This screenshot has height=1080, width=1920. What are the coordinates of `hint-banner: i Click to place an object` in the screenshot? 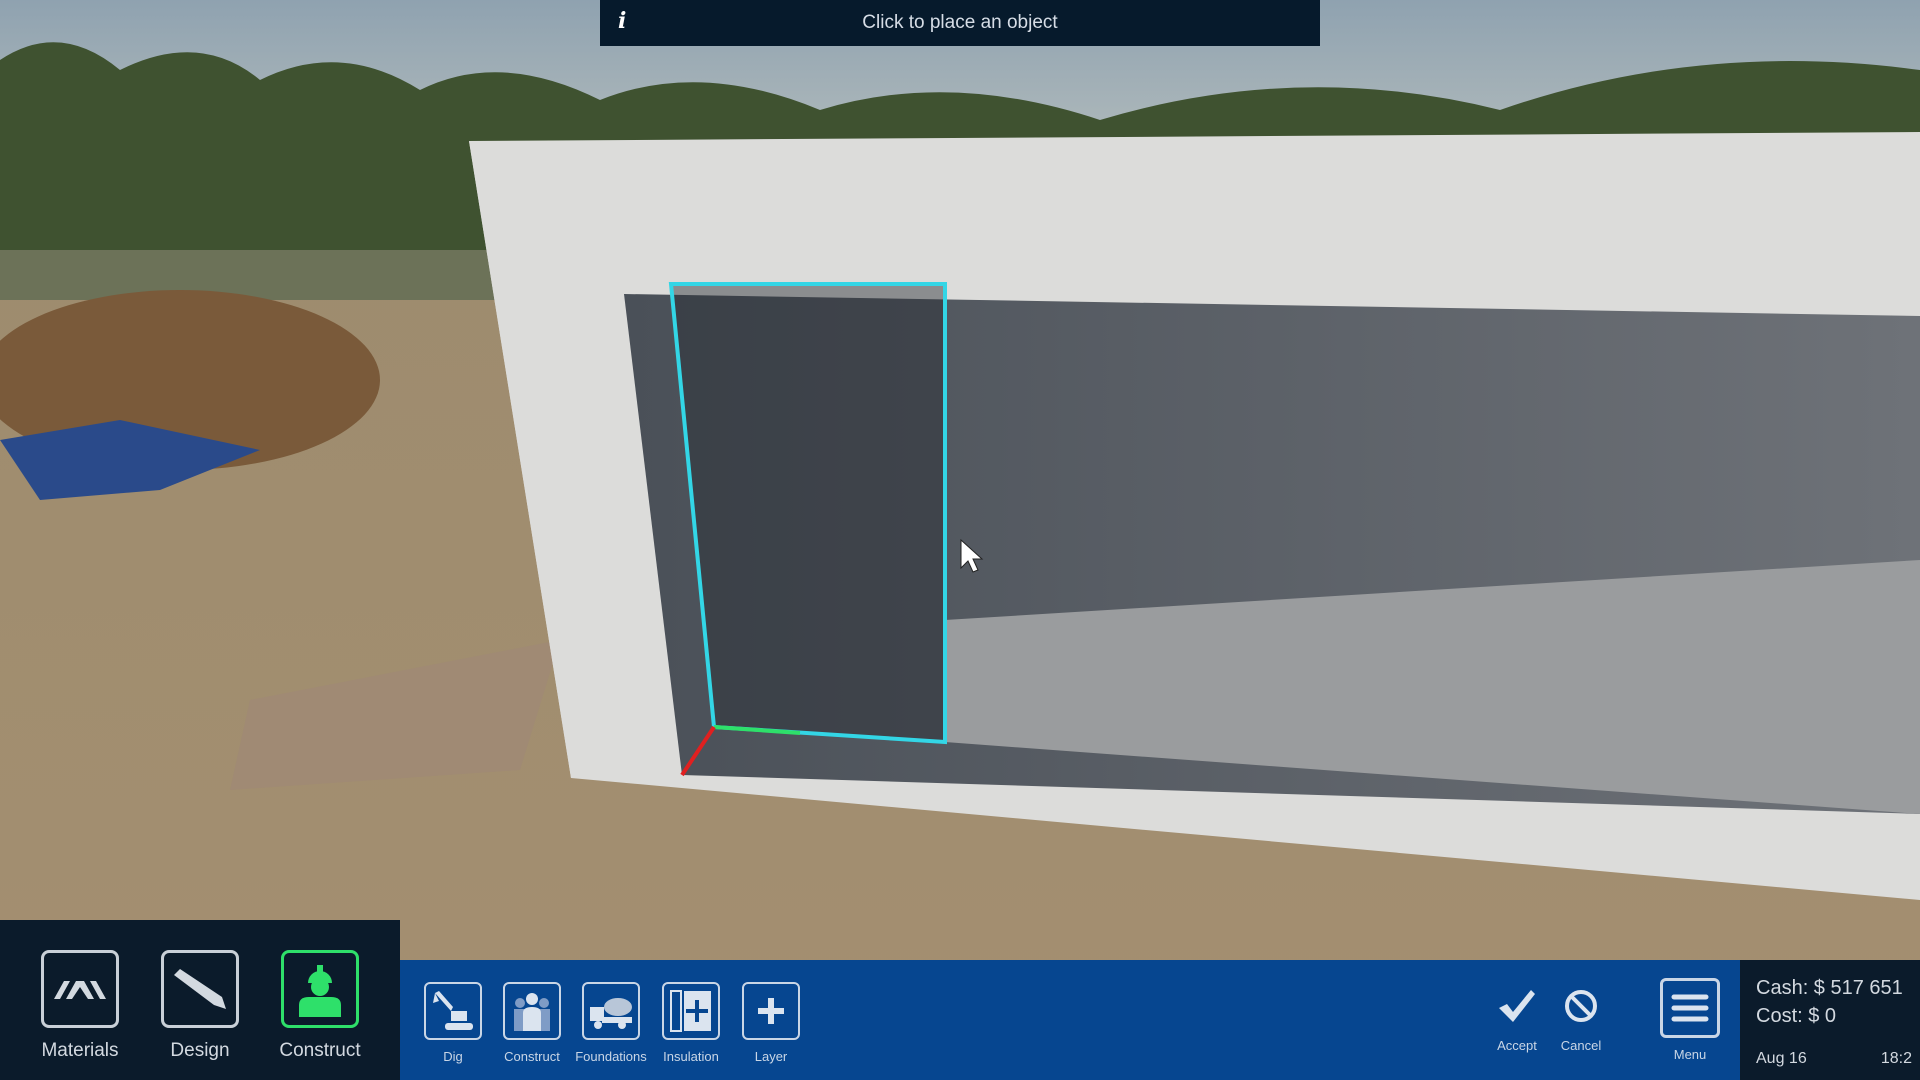 It's located at (960, 23).